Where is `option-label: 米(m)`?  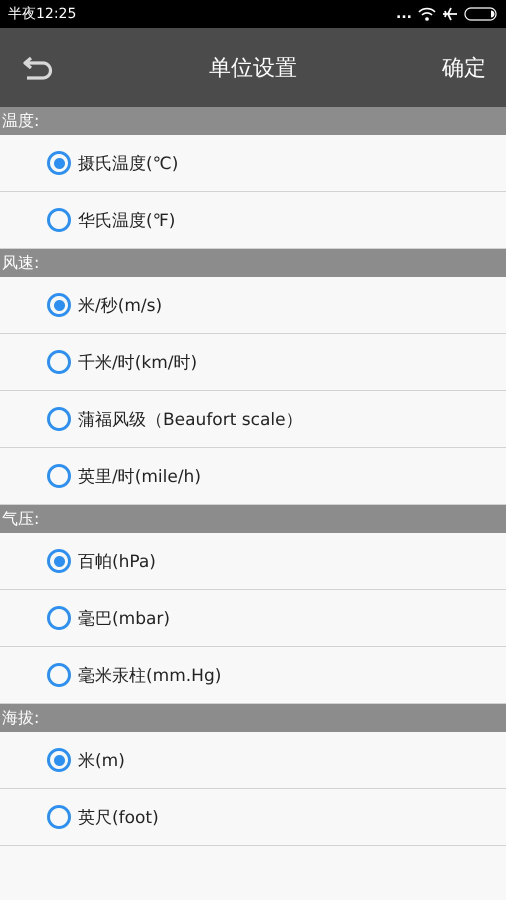
option-label: 米(m) is located at coordinates (101, 761).